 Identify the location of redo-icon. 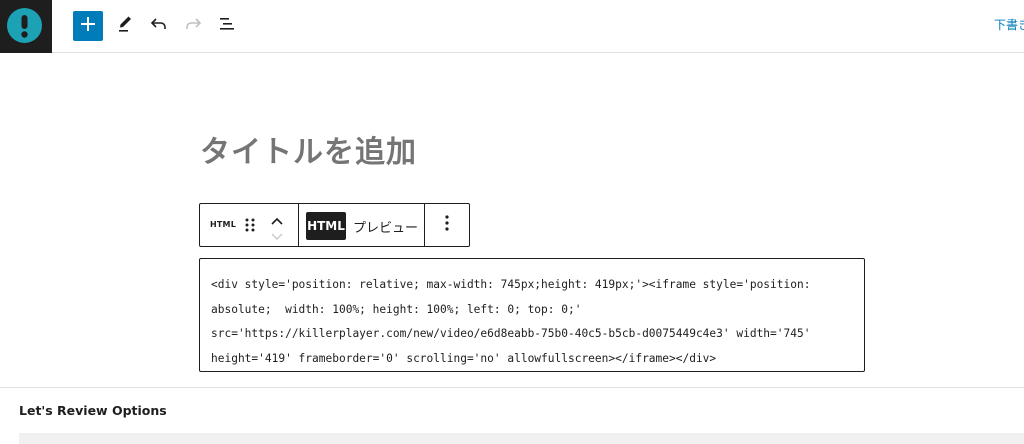
(193, 26).